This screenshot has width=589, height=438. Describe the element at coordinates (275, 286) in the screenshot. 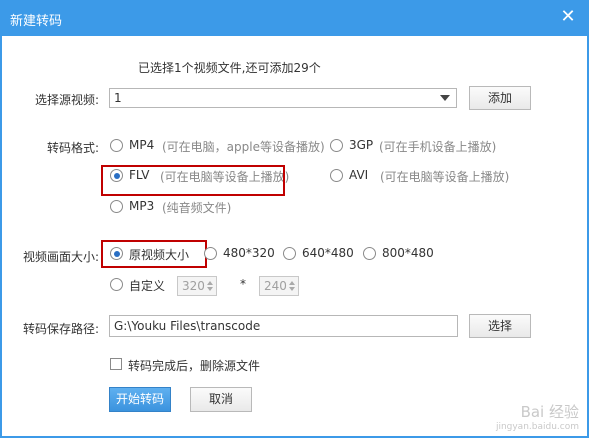

I see `custom-height-value: 240` at that location.